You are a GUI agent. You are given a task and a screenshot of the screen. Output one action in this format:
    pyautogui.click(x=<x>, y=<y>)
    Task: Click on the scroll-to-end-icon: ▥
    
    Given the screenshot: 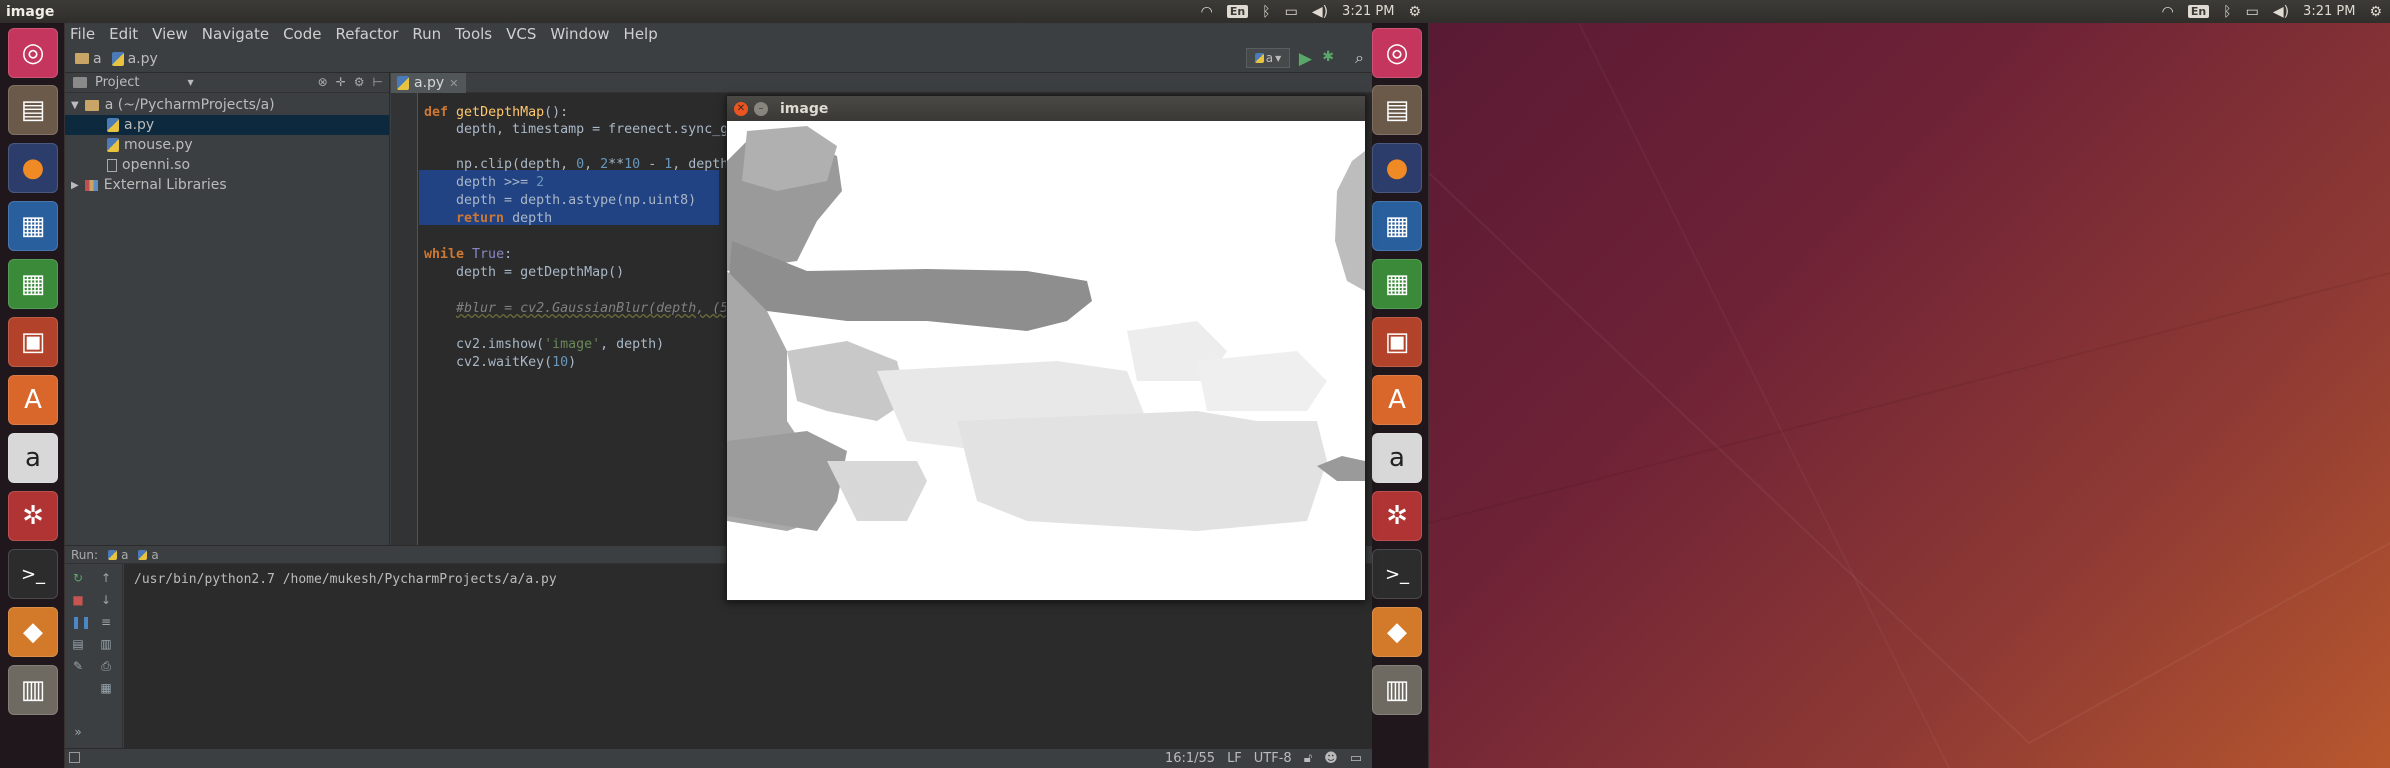 What is the action you would take?
    pyautogui.click(x=106, y=644)
    